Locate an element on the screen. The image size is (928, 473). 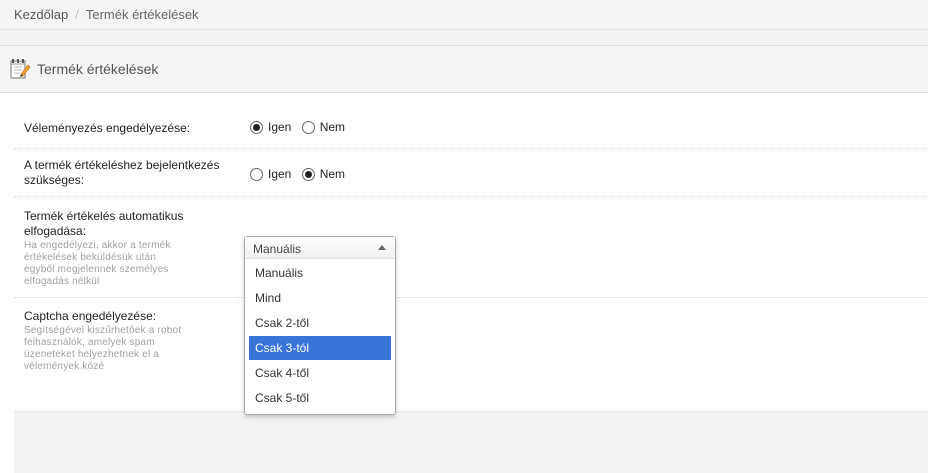
help-line: üzeneteket helyezhetnek el a is located at coordinates (92, 354).